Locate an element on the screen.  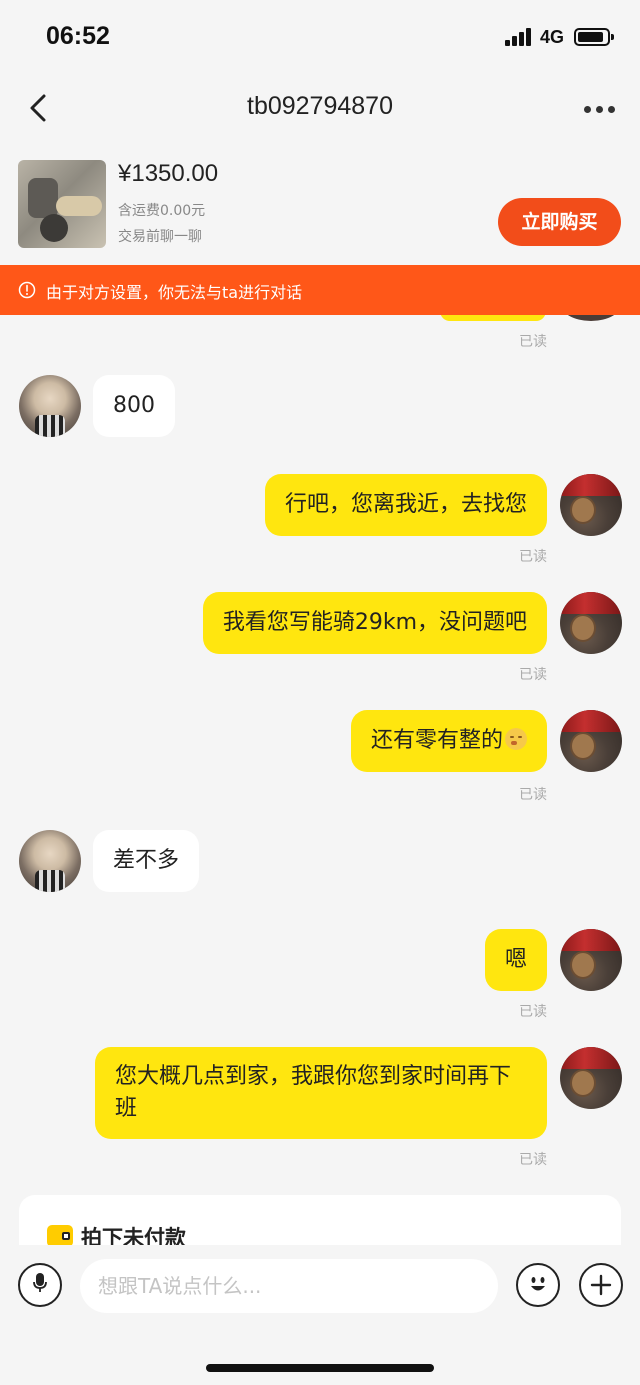
message-bubble-other: 800 is located at coordinates (134, 406).